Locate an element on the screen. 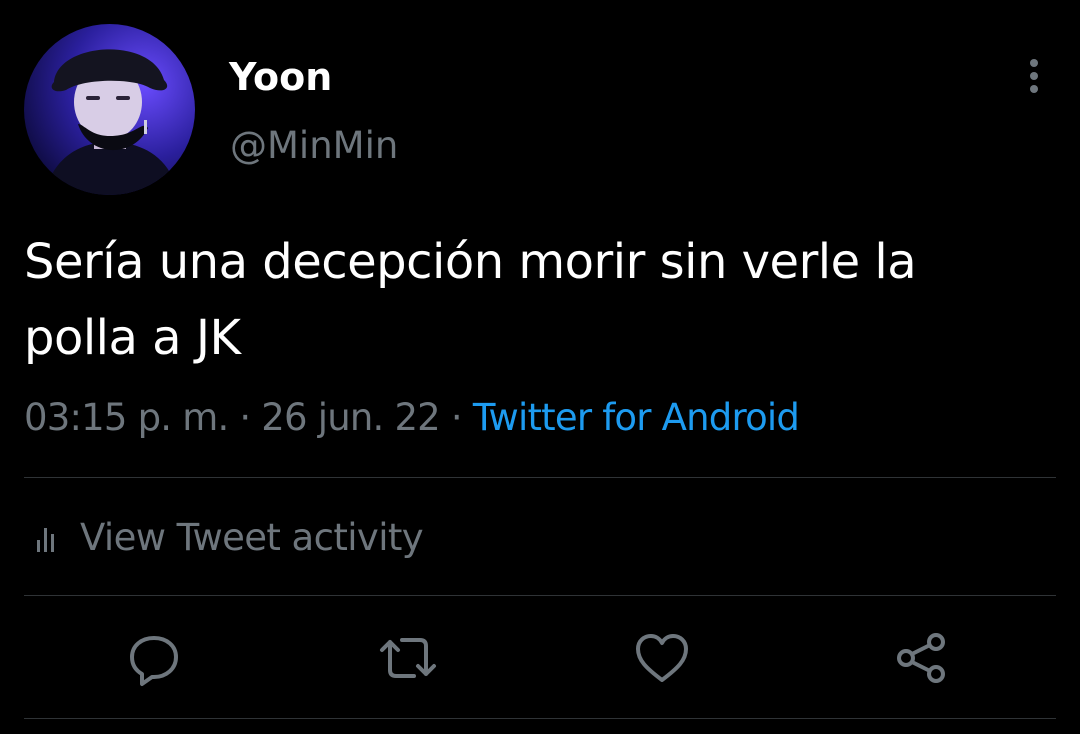 The width and height of the screenshot is (1080, 734). reply-button is located at coordinates (154, 658).